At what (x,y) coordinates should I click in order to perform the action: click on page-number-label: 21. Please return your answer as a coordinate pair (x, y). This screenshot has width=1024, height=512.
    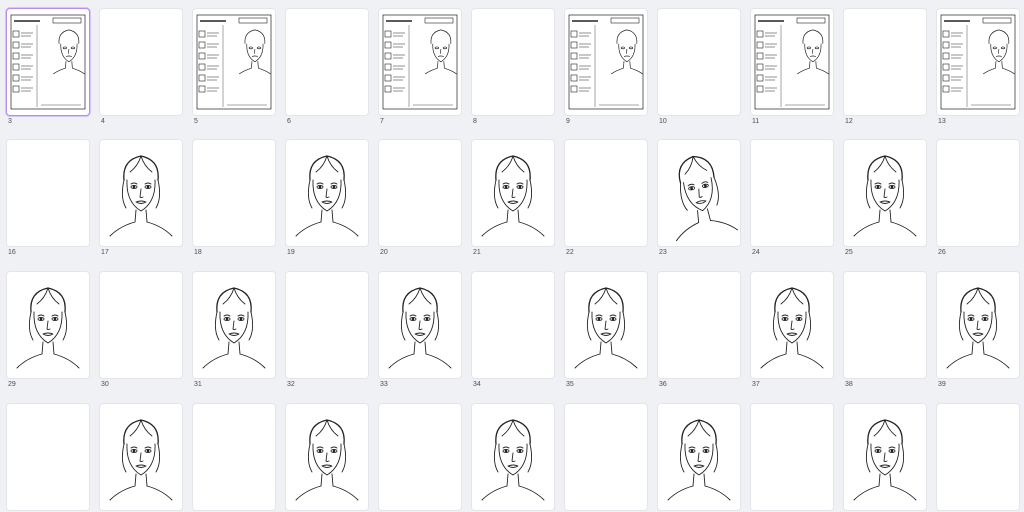
    Looking at the image, I should click on (477, 252).